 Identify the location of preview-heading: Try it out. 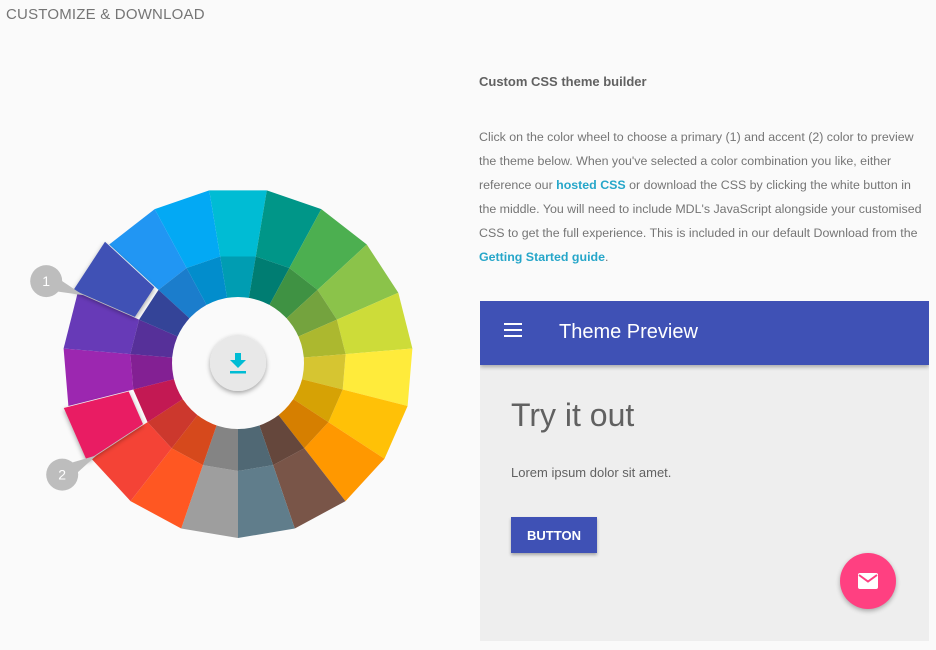
(573, 415).